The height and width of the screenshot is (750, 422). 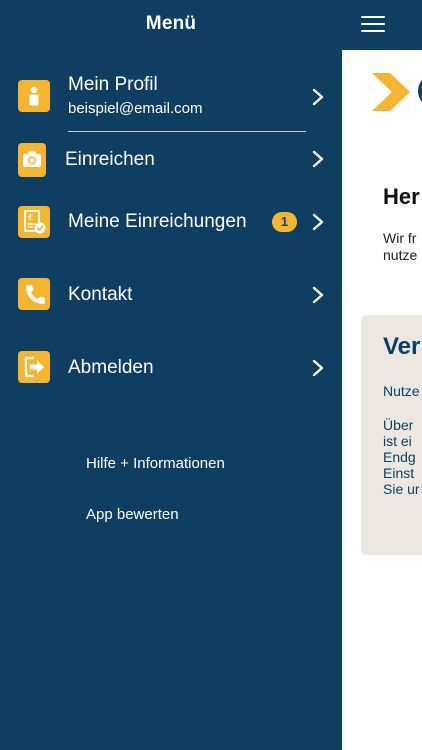 What do you see at coordinates (34, 367) in the screenshot?
I see `logout-icon` at bounding box center [34, 367].